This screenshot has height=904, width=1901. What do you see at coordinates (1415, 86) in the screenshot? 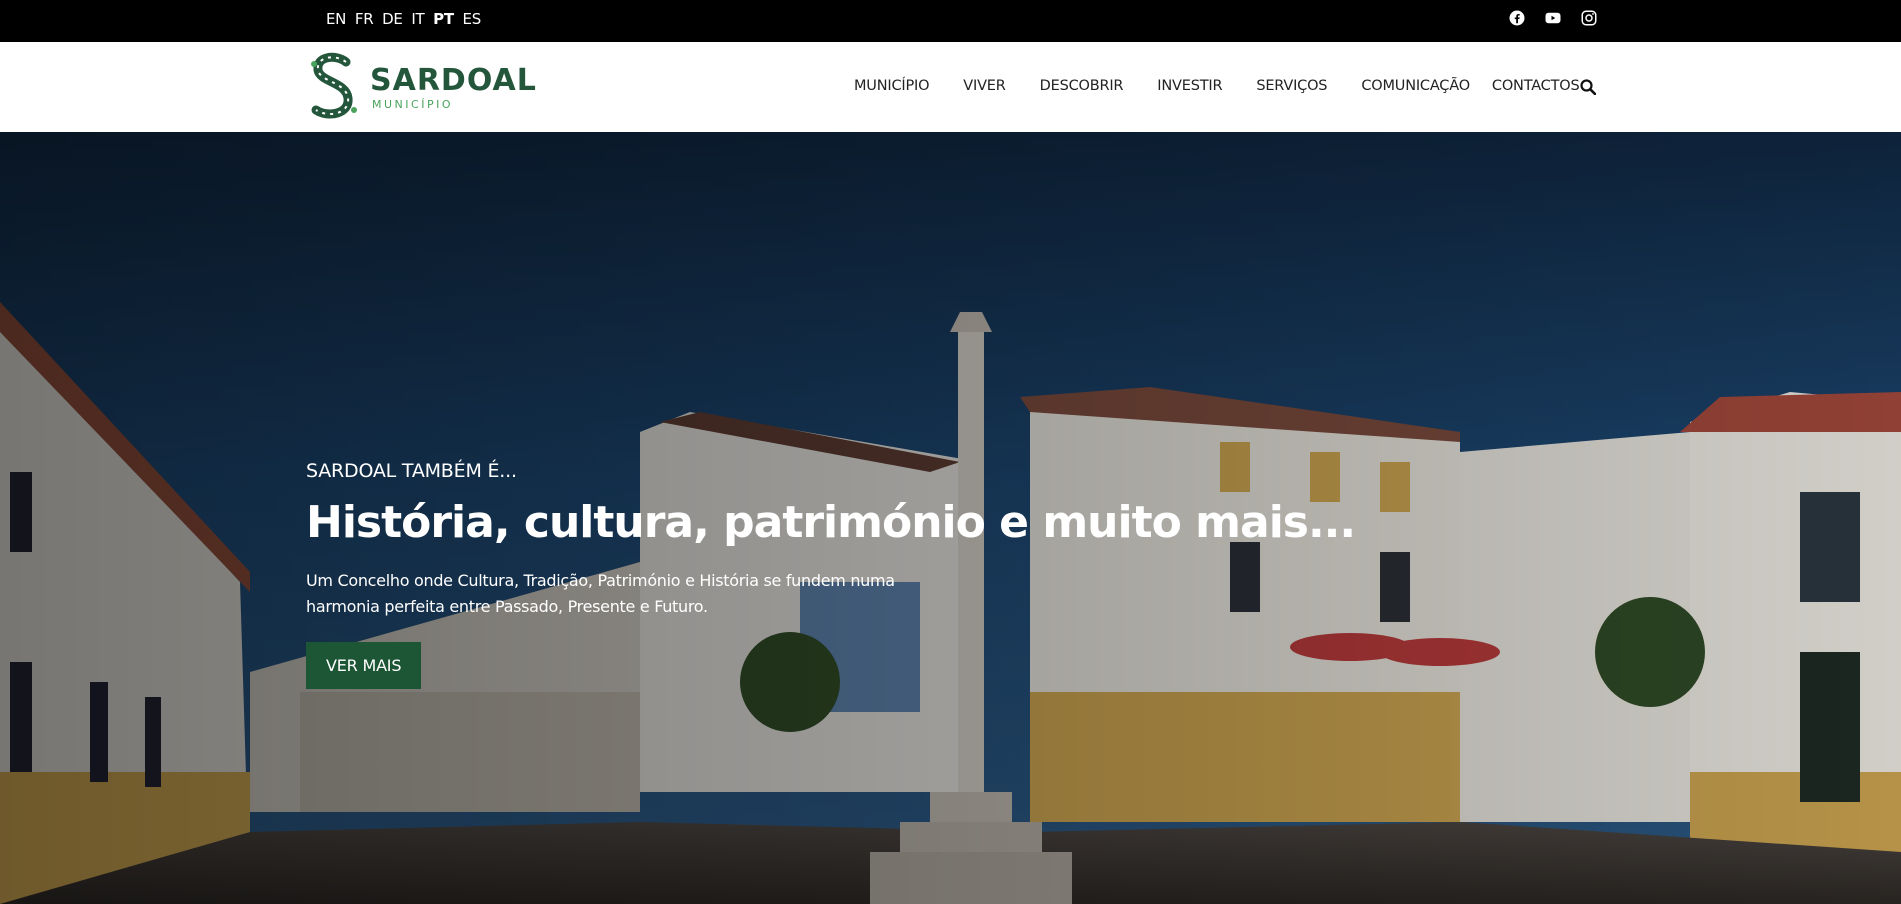
I see `nav-comunicacao: COMUNICAÇÃO` at bounding box center [1415, 86].